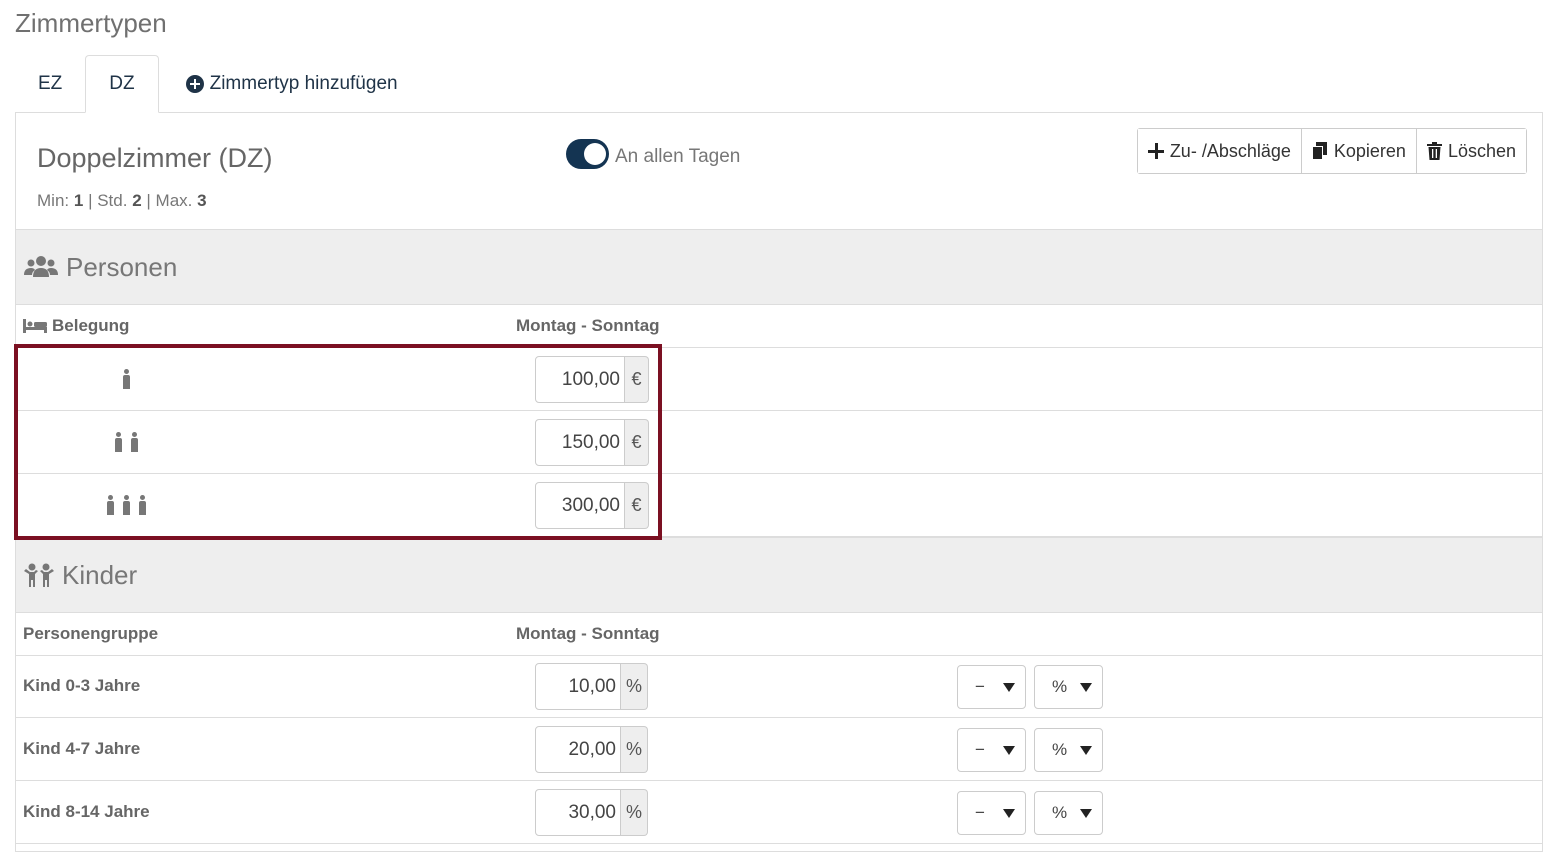  I want to click on page-title: Zimmertypen, so click(91, 23).